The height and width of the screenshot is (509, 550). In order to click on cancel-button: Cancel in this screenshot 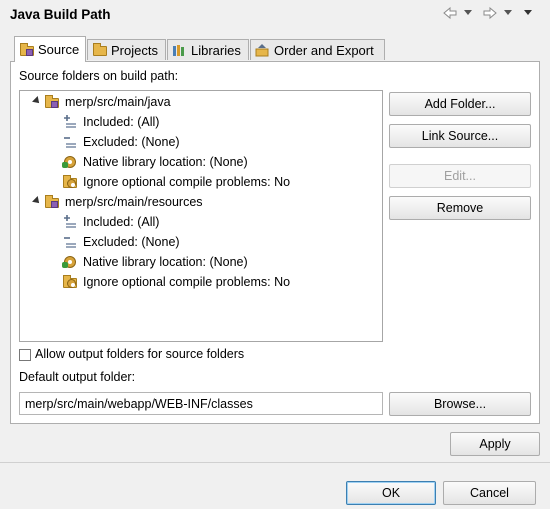, I will do `click(489, 493)`.